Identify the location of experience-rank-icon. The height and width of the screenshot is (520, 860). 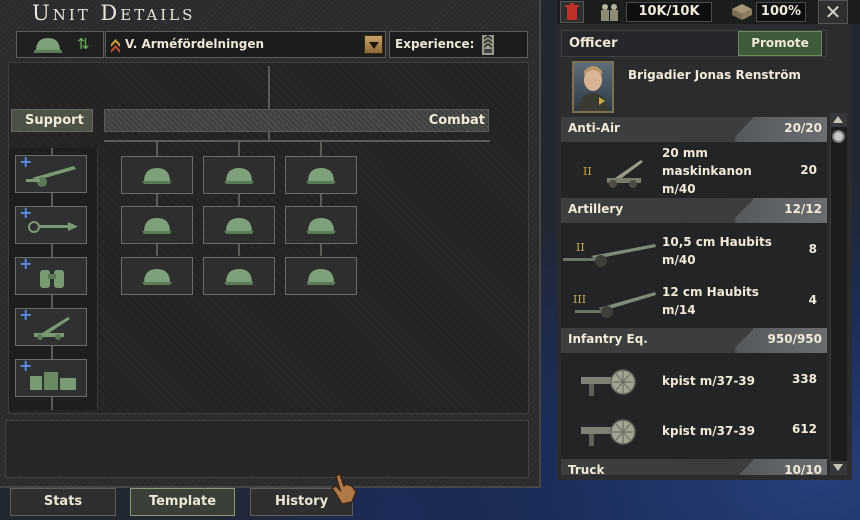
(488, 45).